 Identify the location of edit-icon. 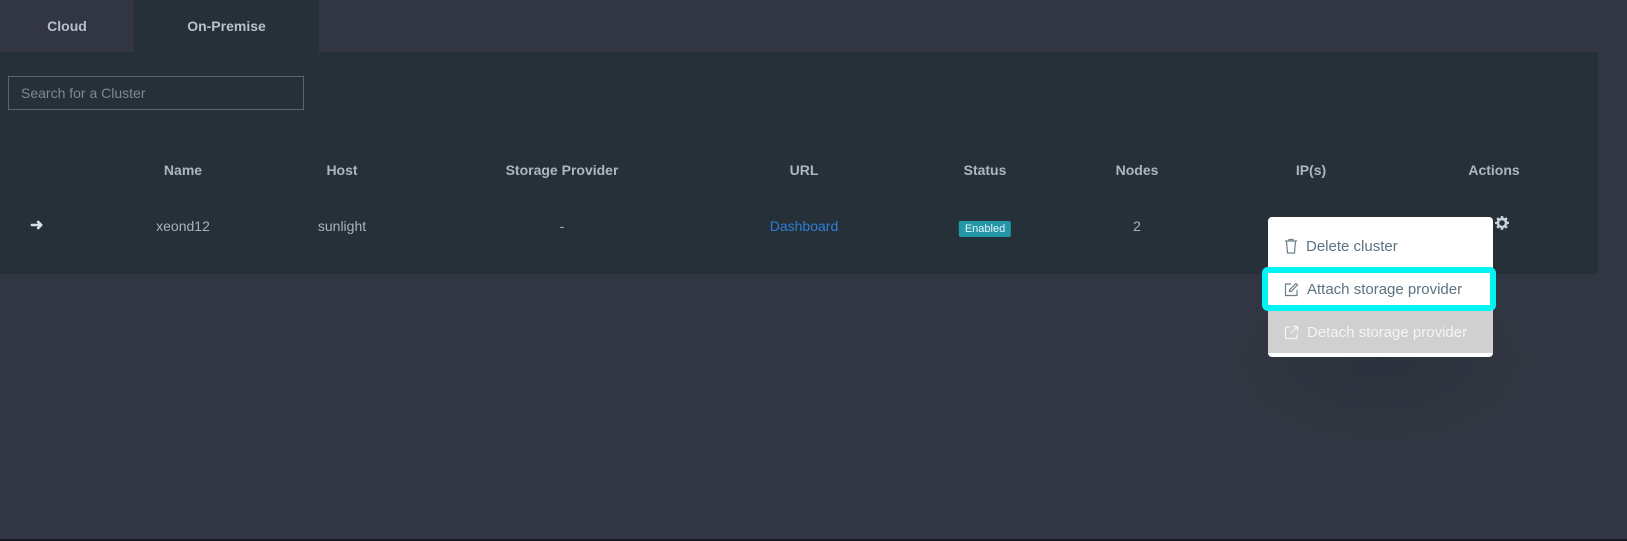
(1291, 289).